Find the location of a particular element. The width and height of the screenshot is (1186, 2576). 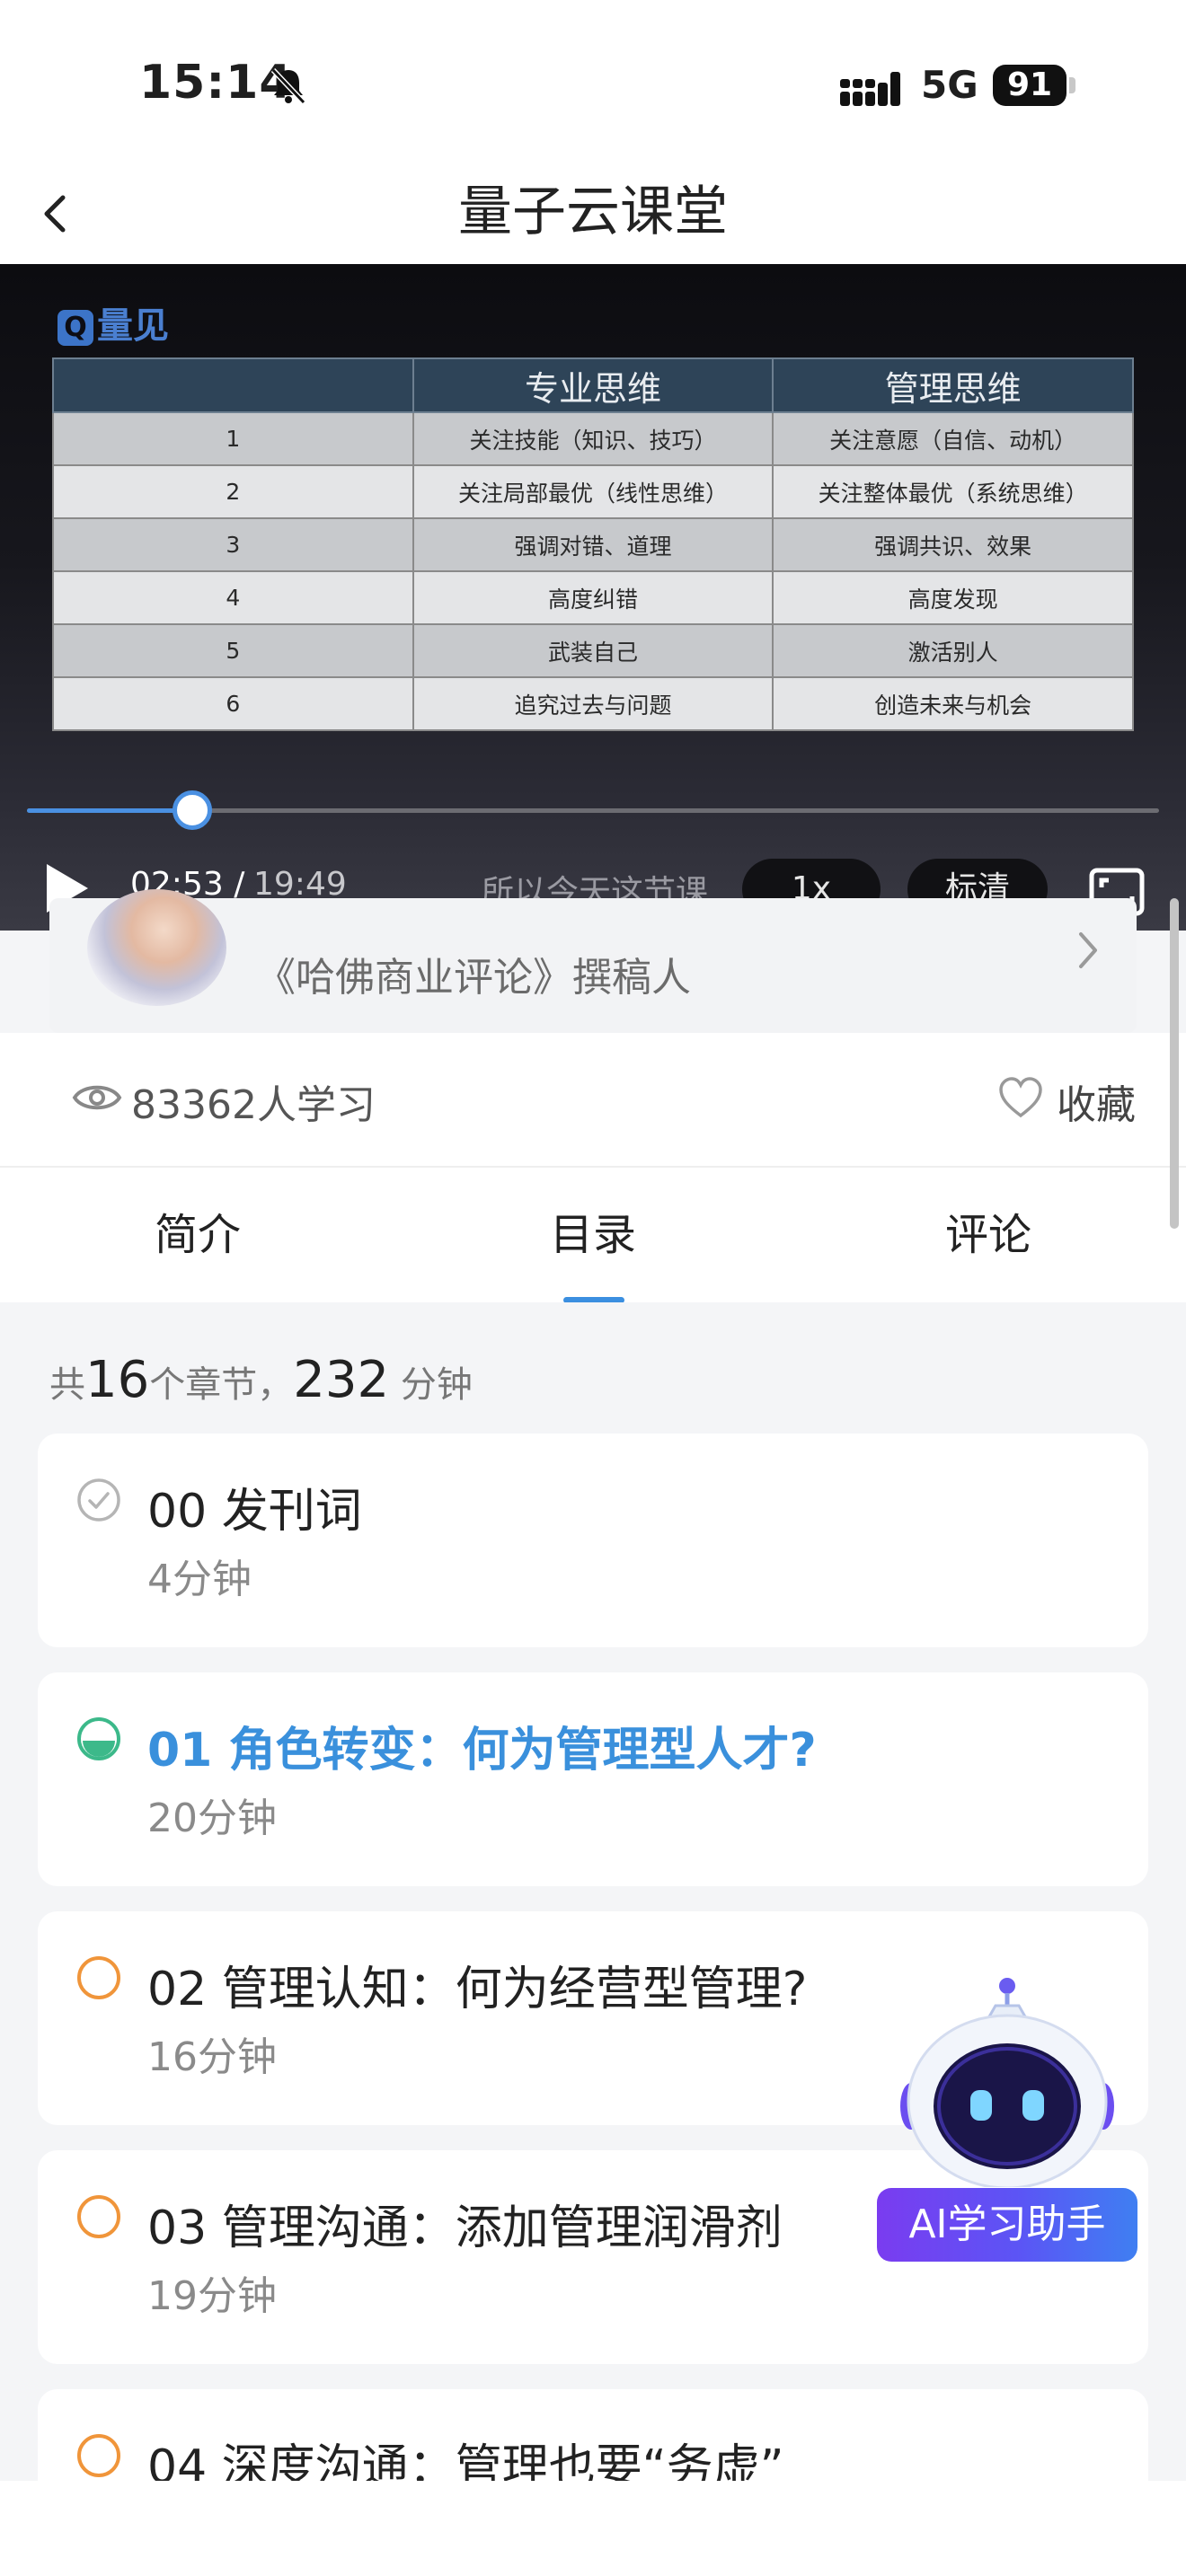

lesson-duration: 4分钟 is located at coordinates (199, 1579).